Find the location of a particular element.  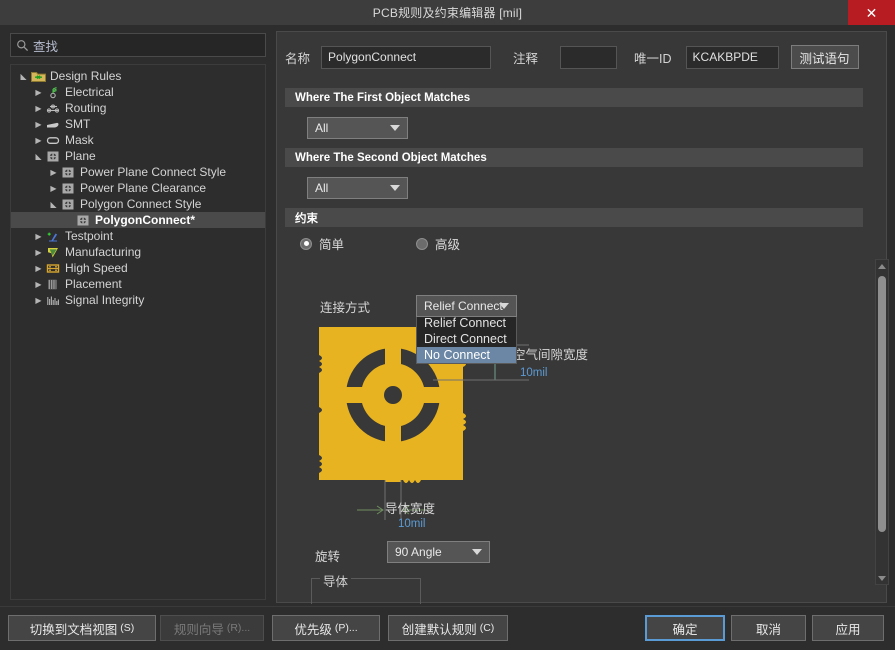

cancel-button: 取消 is located at coordinates (768, 628).